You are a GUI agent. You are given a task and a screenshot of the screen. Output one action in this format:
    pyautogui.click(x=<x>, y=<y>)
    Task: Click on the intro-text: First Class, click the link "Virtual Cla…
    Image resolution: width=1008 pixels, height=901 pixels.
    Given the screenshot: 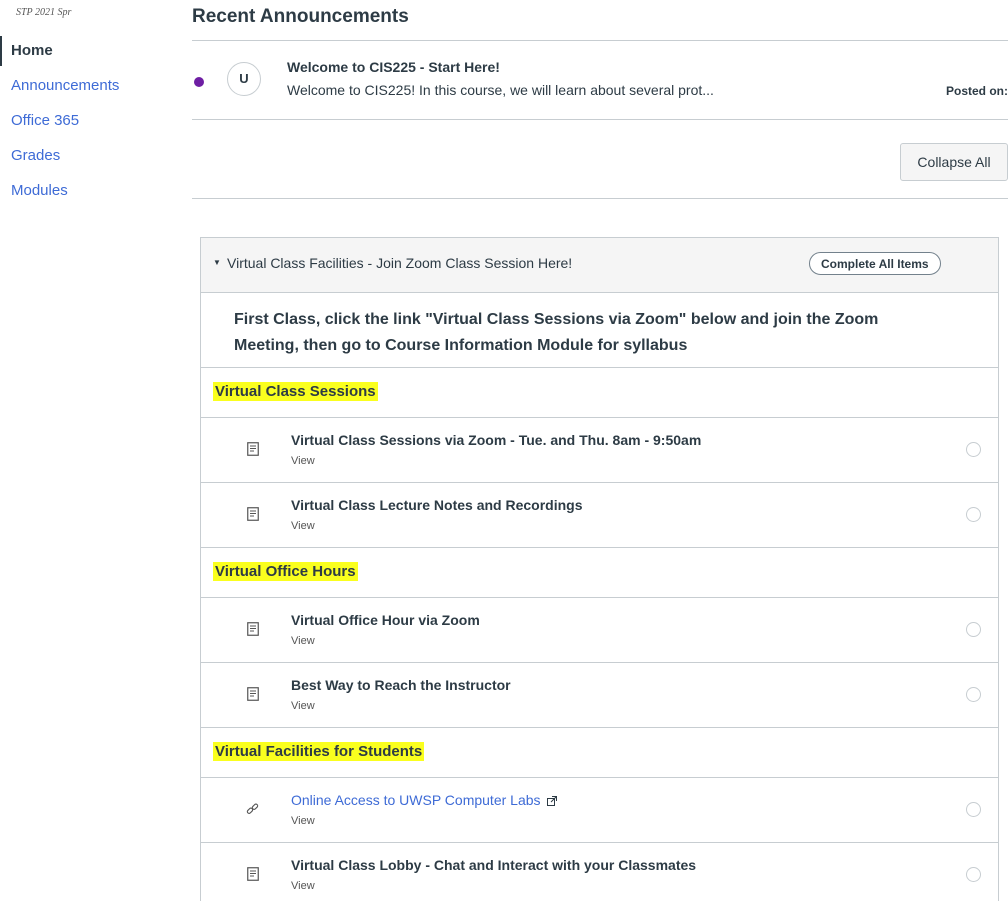 What is the action you would take?
    pyautogui.click(x=556, y=332)
    